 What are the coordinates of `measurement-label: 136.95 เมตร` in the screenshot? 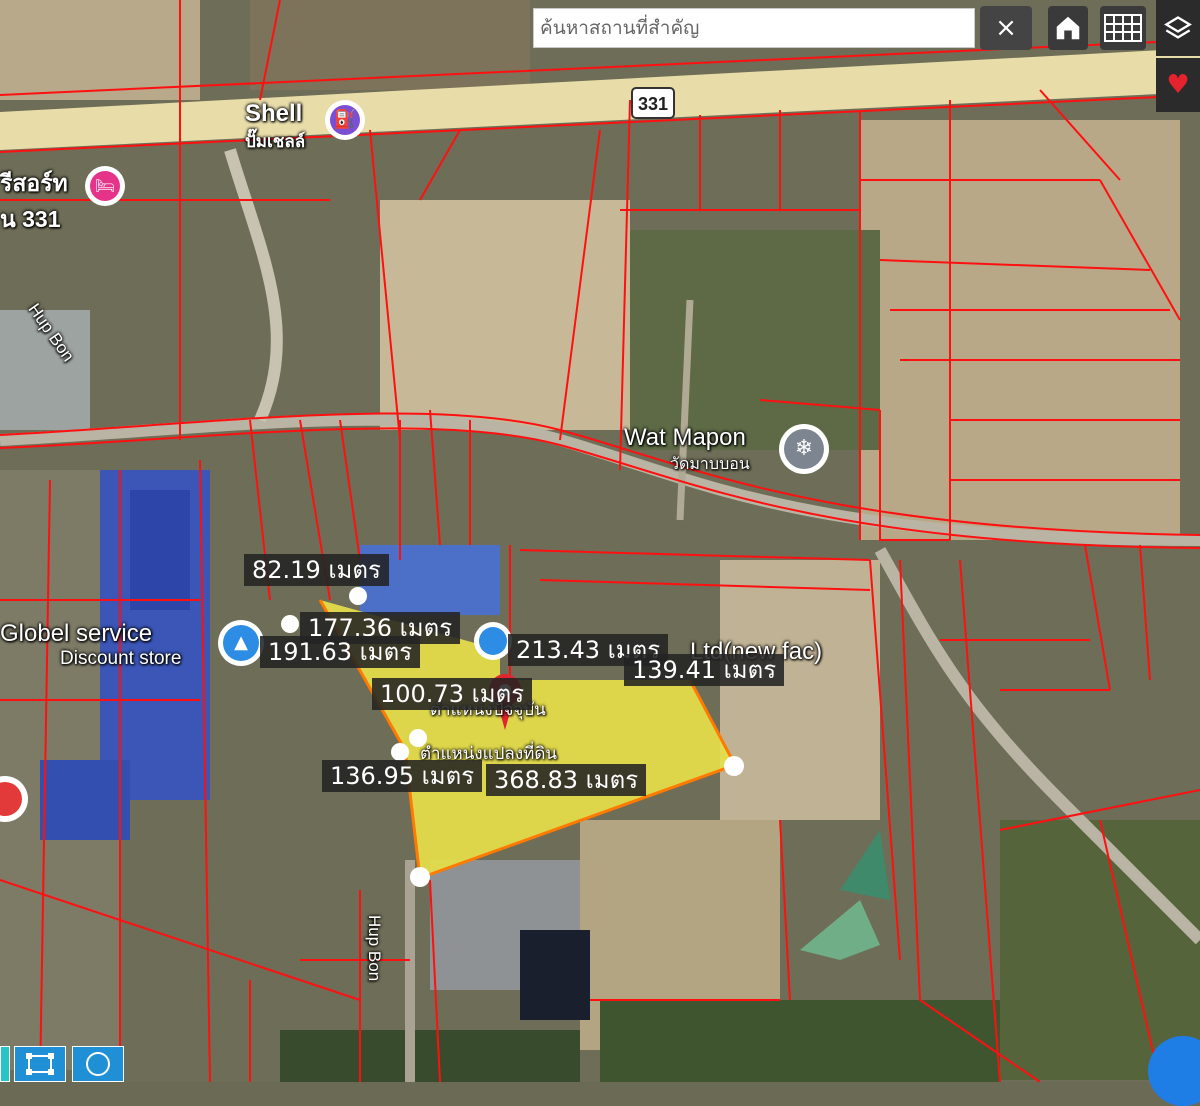 It's located at (402, 776).